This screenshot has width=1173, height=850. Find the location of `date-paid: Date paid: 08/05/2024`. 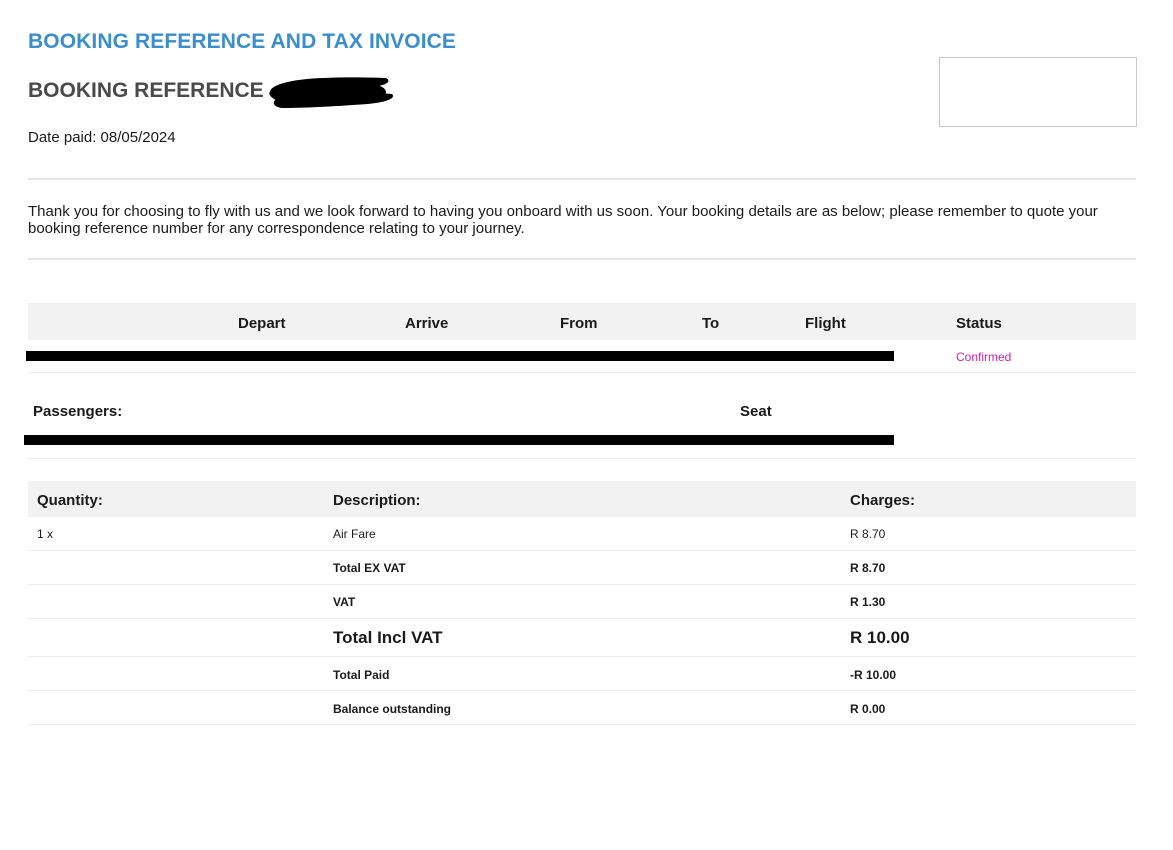

date-paid: Date paid: 08/05/2024 is located at coordinates (102, 137).